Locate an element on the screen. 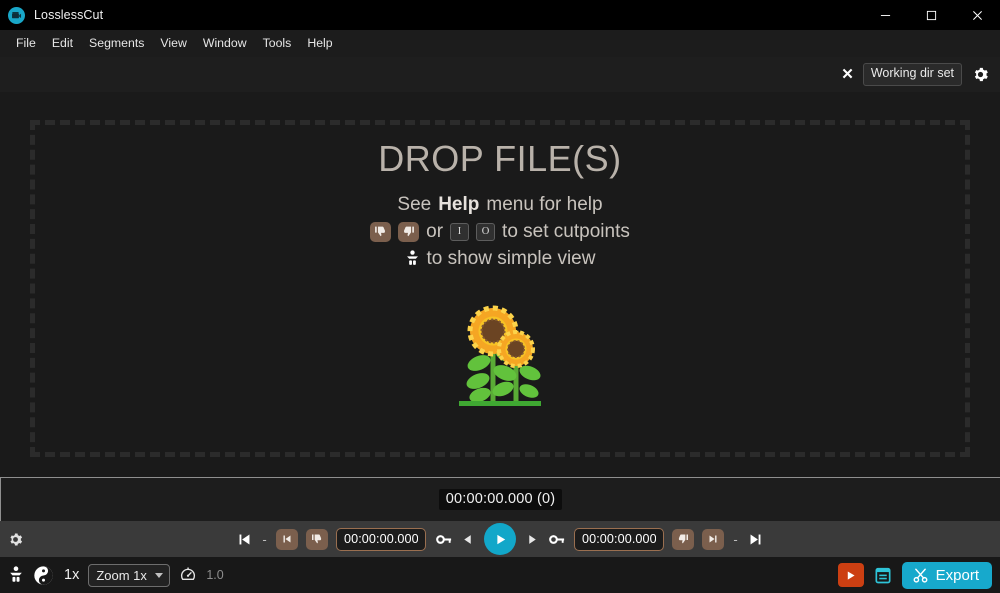  close-icon is located at coordinates (977, 15).